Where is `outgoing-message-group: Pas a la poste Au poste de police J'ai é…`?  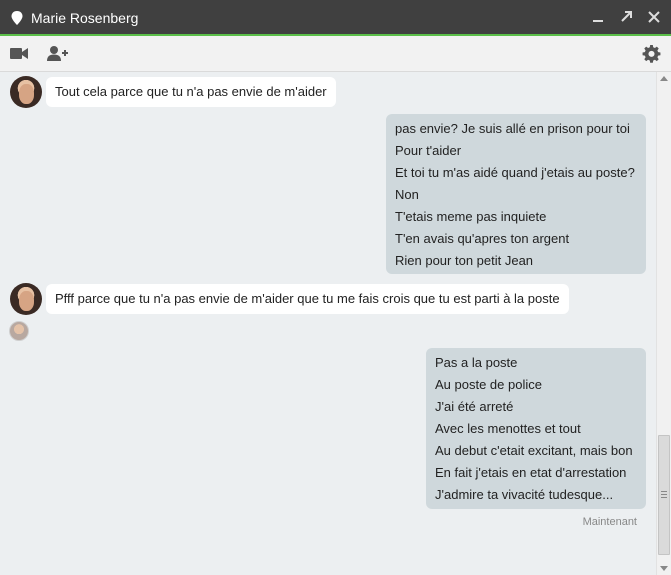 outgoing-message-group: Pas a la poste Au poste de police J'ai é… is located at coordinates (536, 428).